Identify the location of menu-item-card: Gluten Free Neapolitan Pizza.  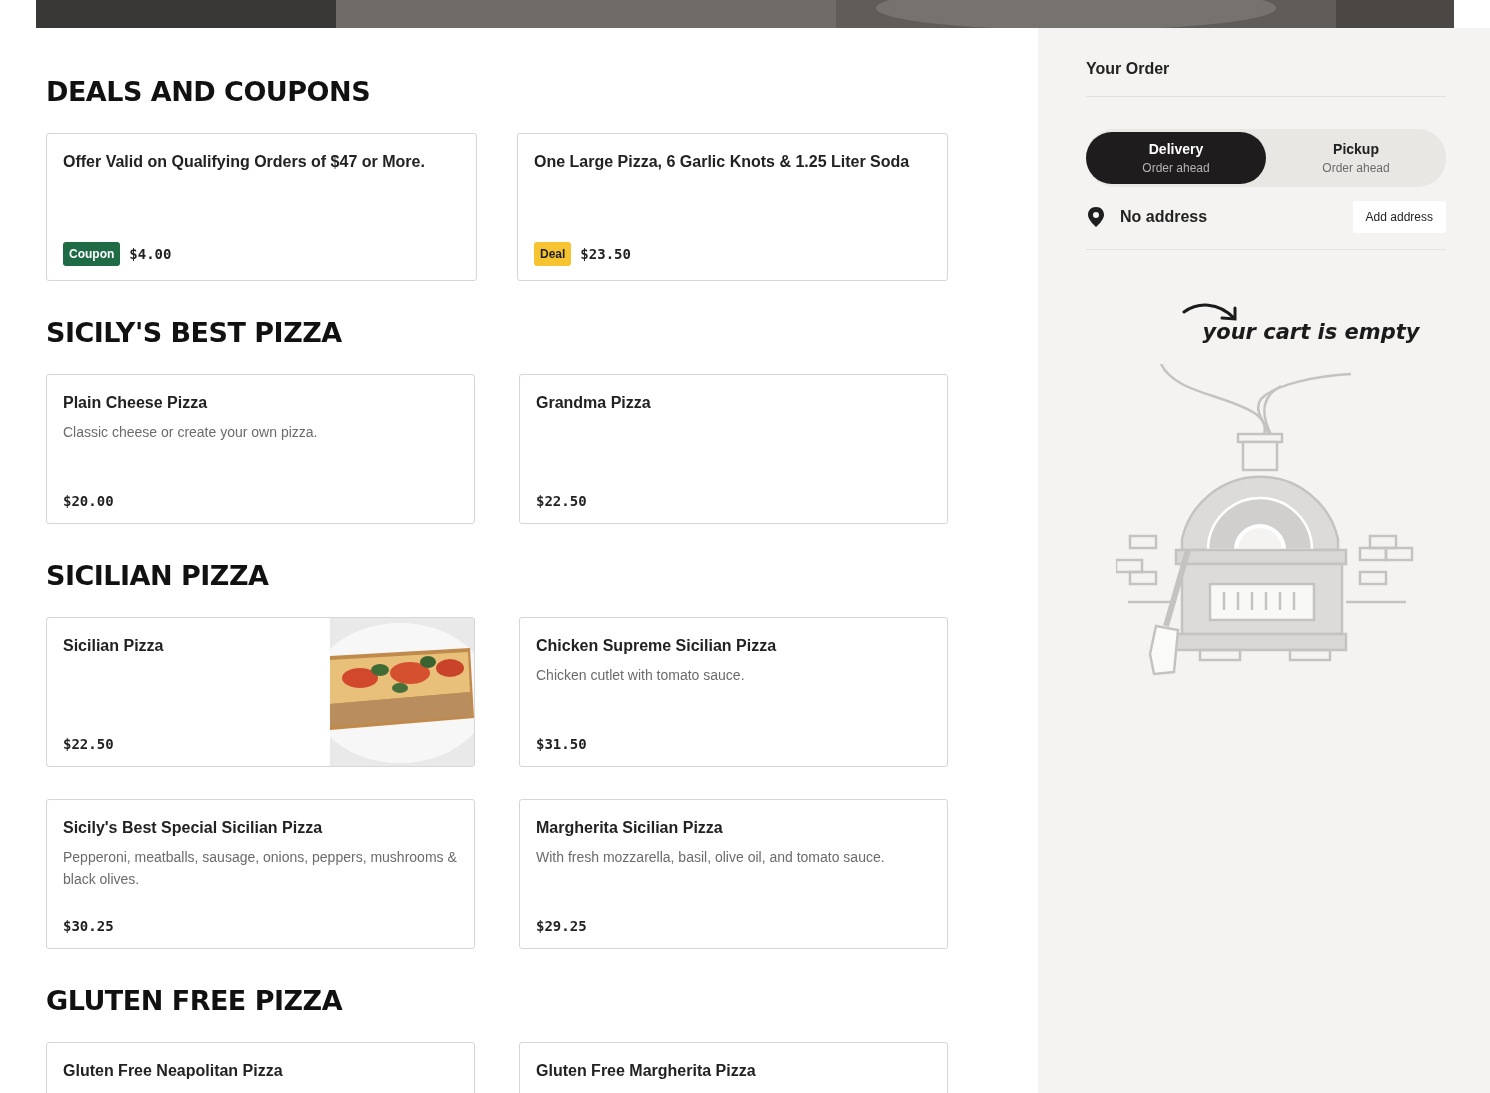
(260, 1067).